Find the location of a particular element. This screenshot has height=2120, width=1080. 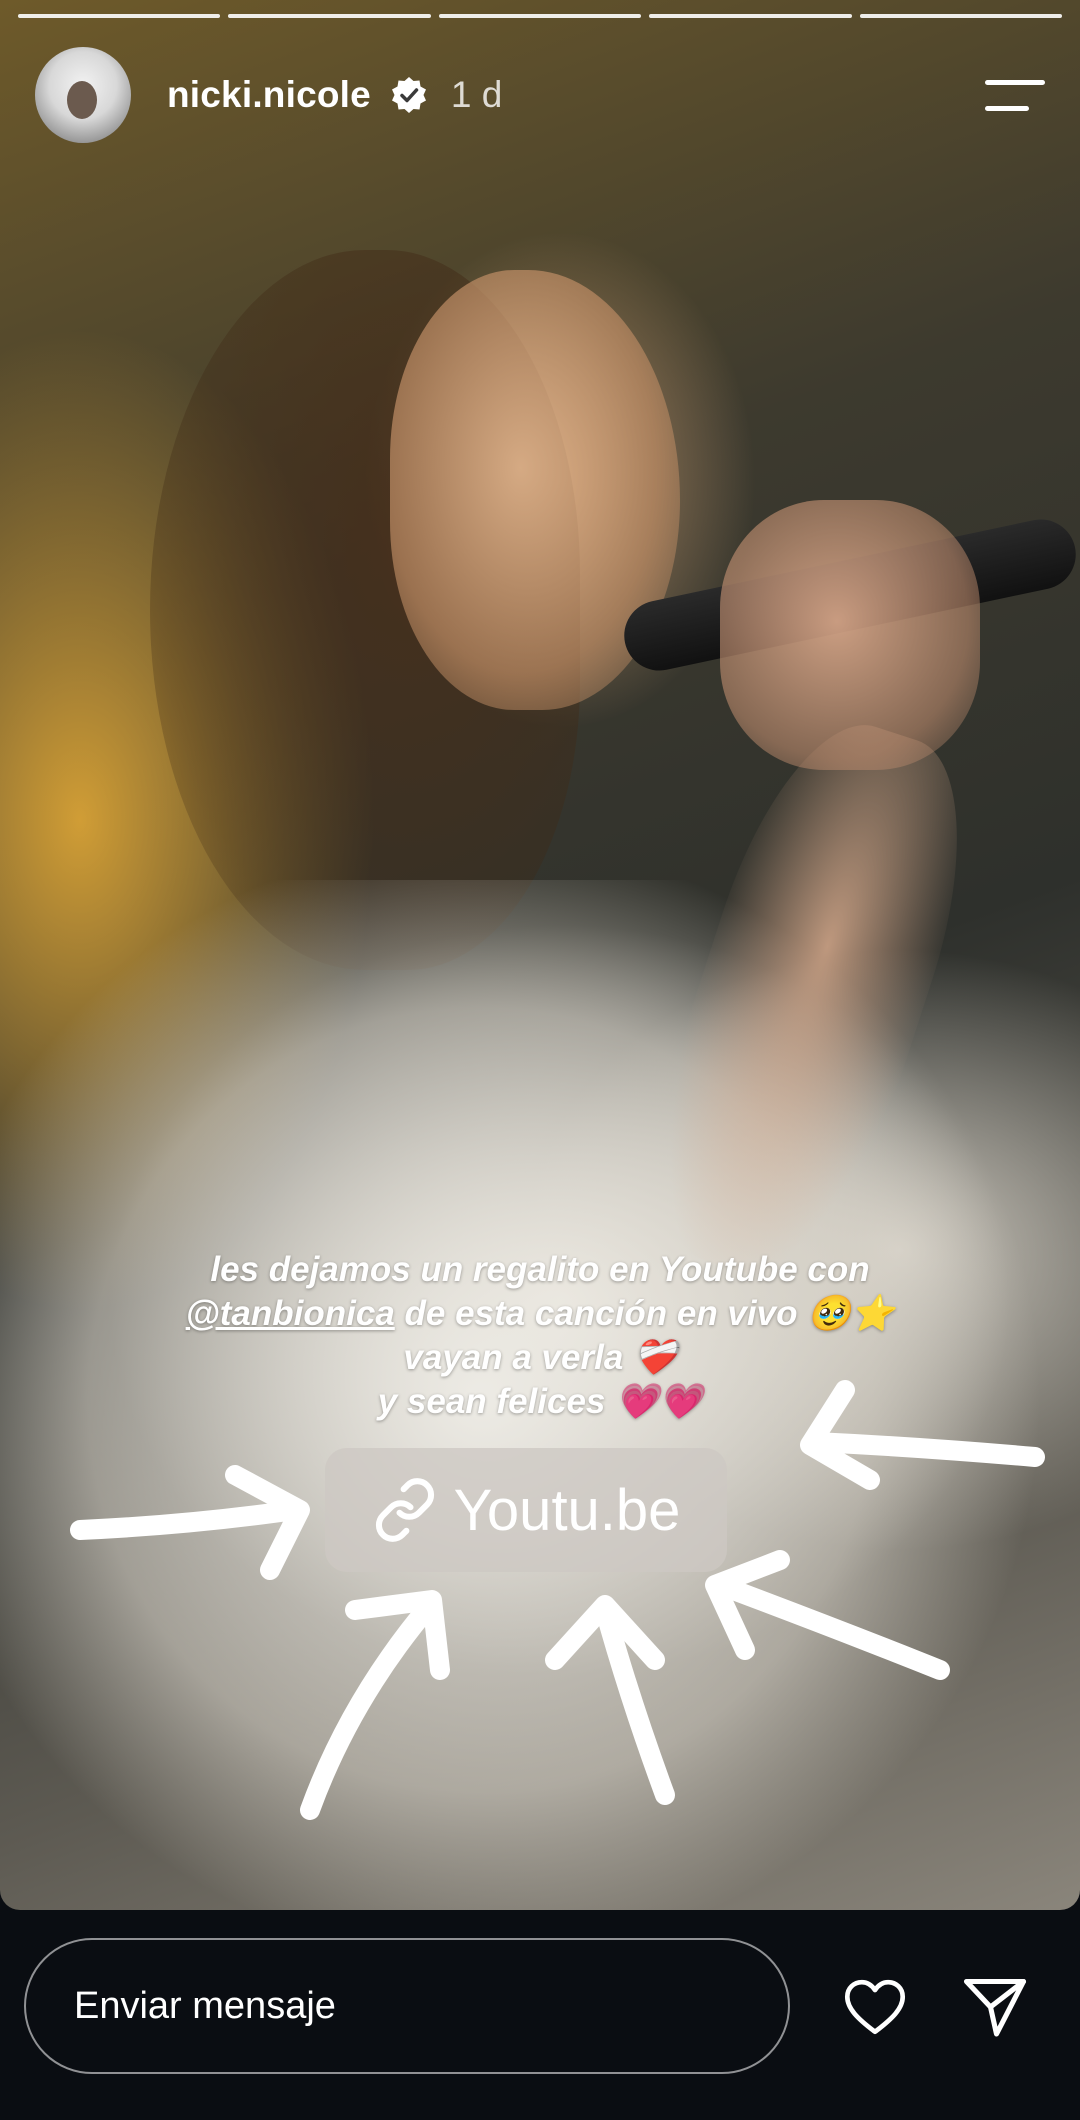

link-icon is located at coordinates (404, 1510).